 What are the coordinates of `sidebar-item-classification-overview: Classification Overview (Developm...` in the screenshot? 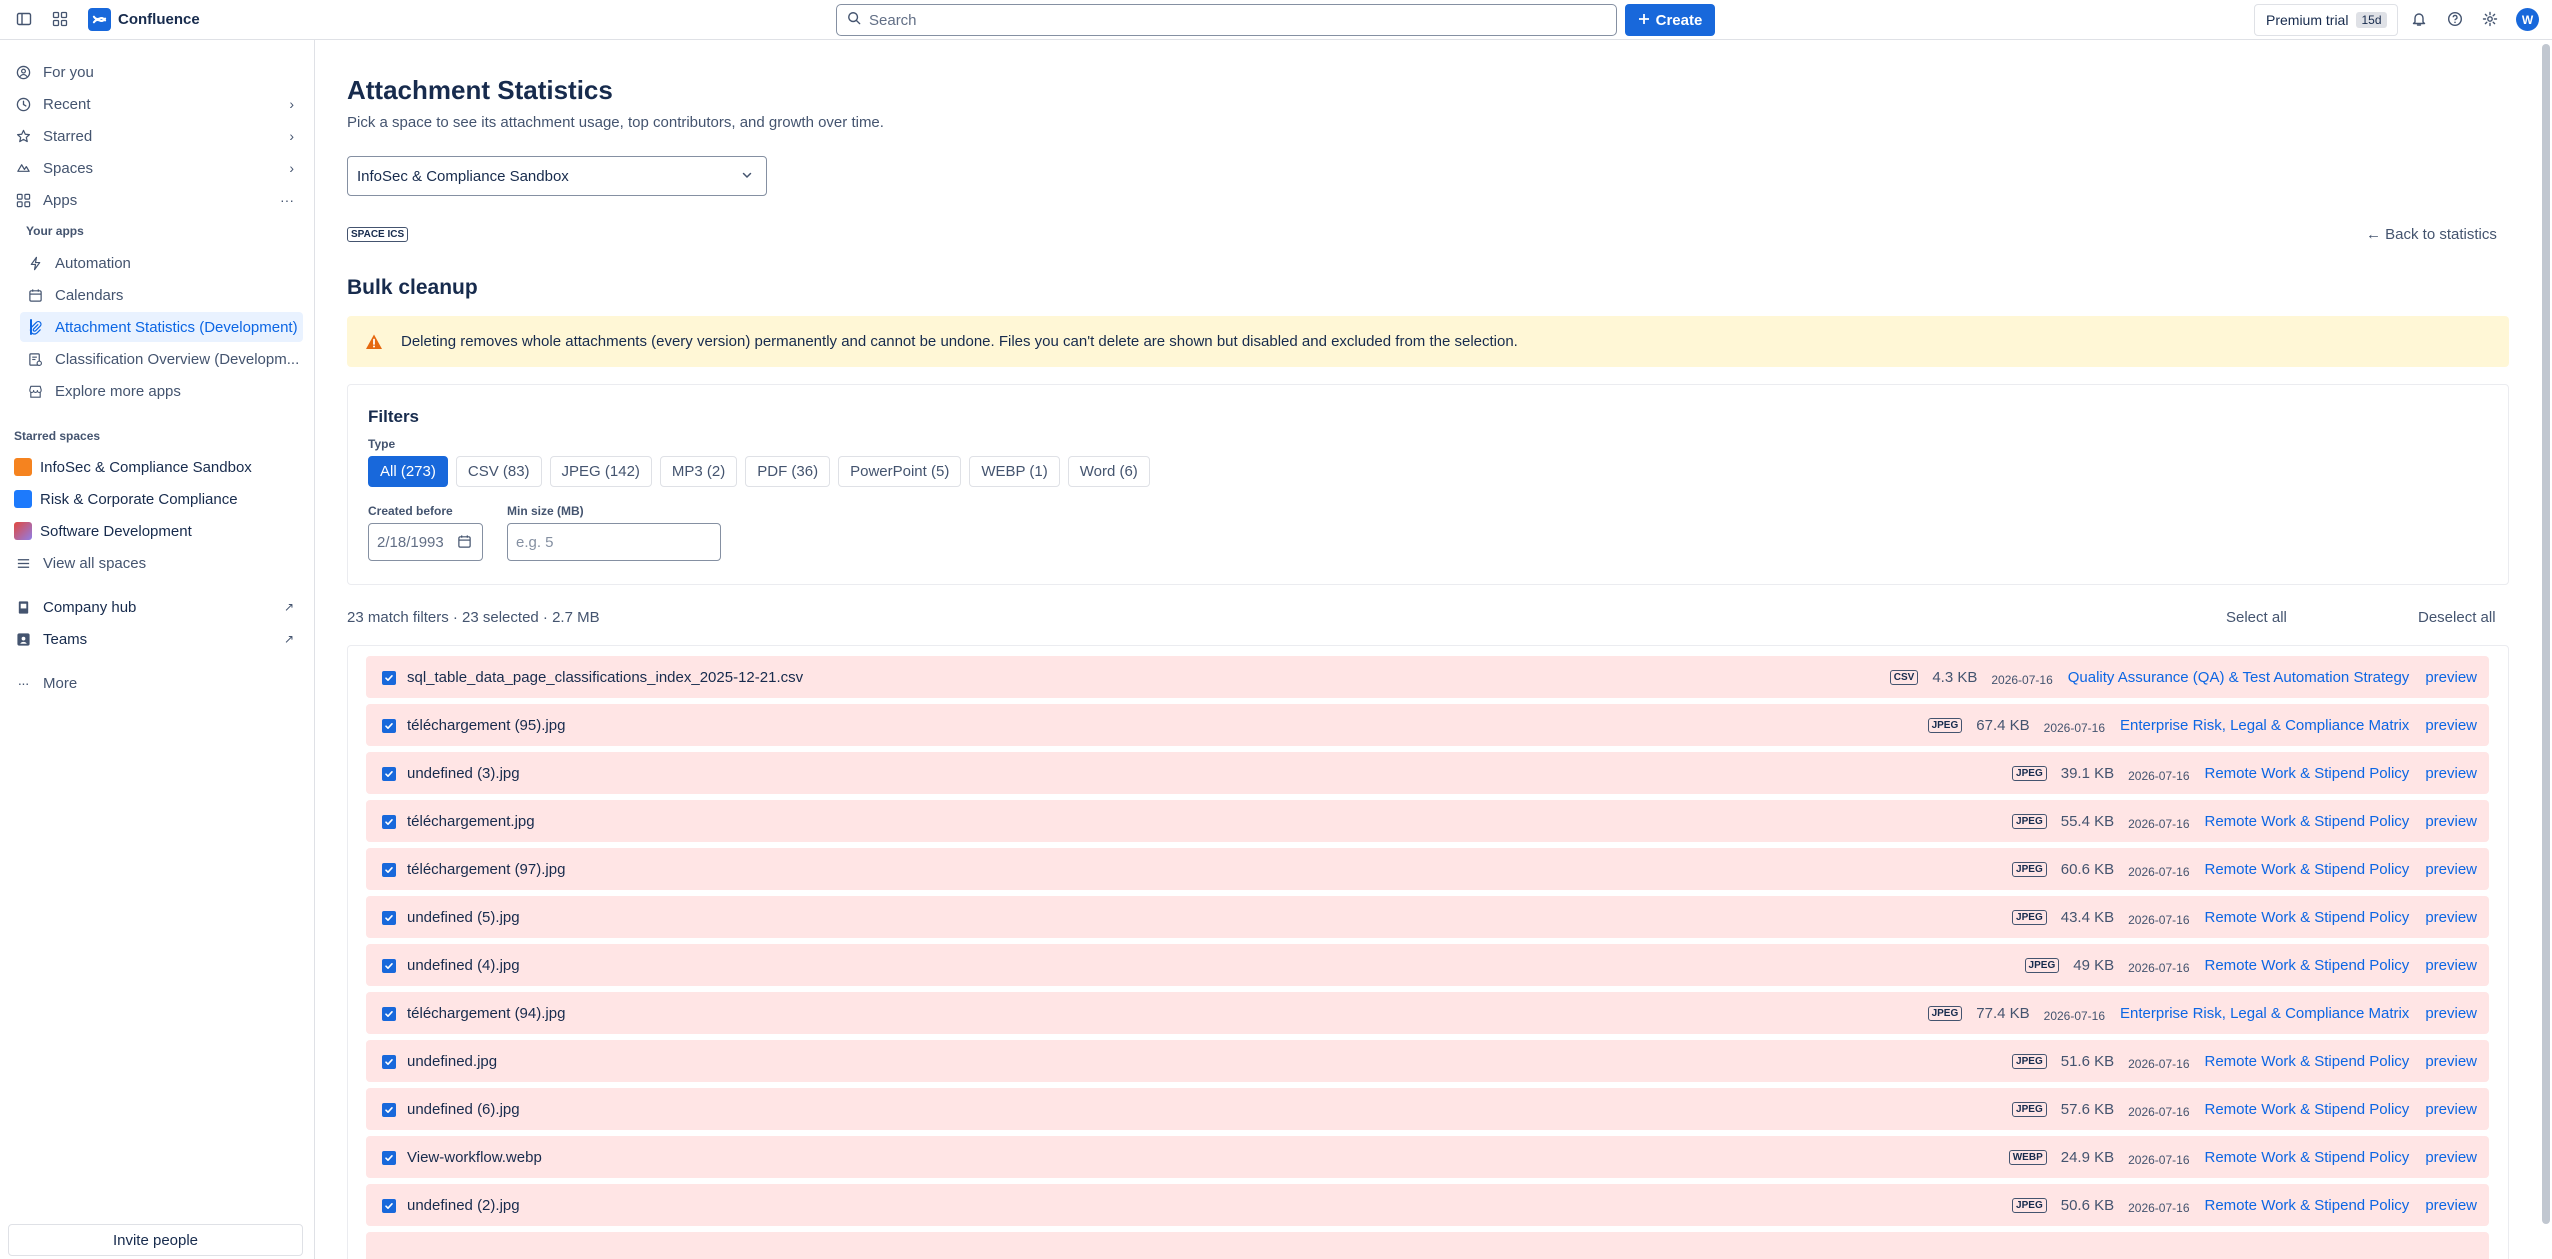 It's located at (161, 359).